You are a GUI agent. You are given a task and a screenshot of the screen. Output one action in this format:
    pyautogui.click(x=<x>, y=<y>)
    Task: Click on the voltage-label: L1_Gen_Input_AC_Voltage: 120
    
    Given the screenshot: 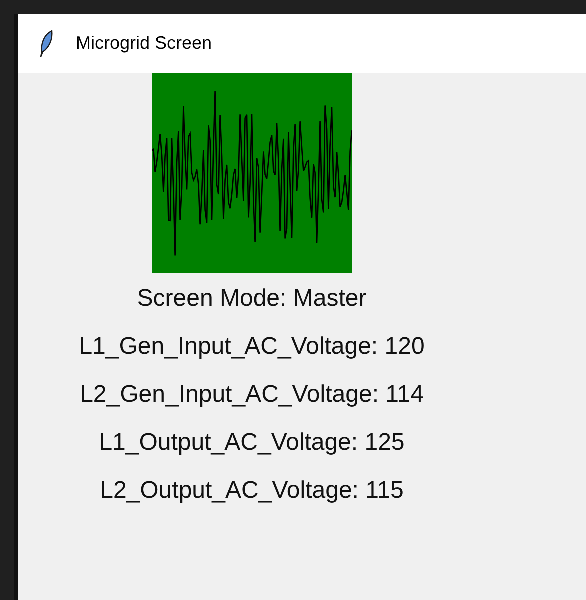 What is the action you would take?
    pyautogui.click(x=252, y=347)
    